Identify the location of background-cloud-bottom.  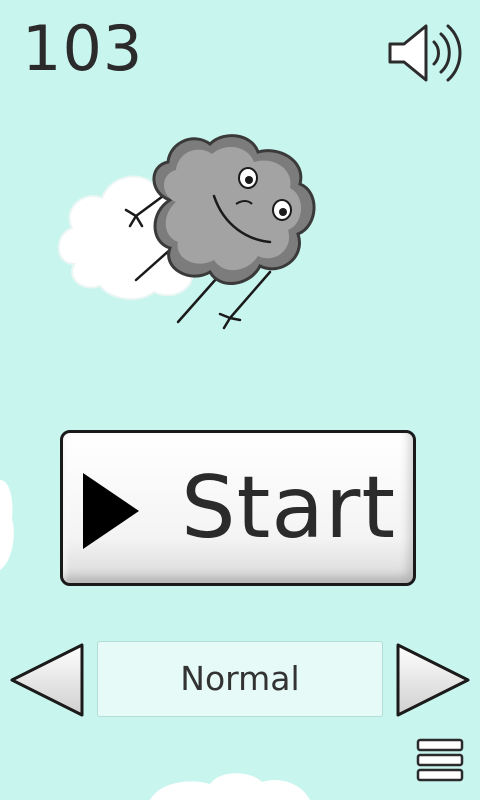
(230, 786).